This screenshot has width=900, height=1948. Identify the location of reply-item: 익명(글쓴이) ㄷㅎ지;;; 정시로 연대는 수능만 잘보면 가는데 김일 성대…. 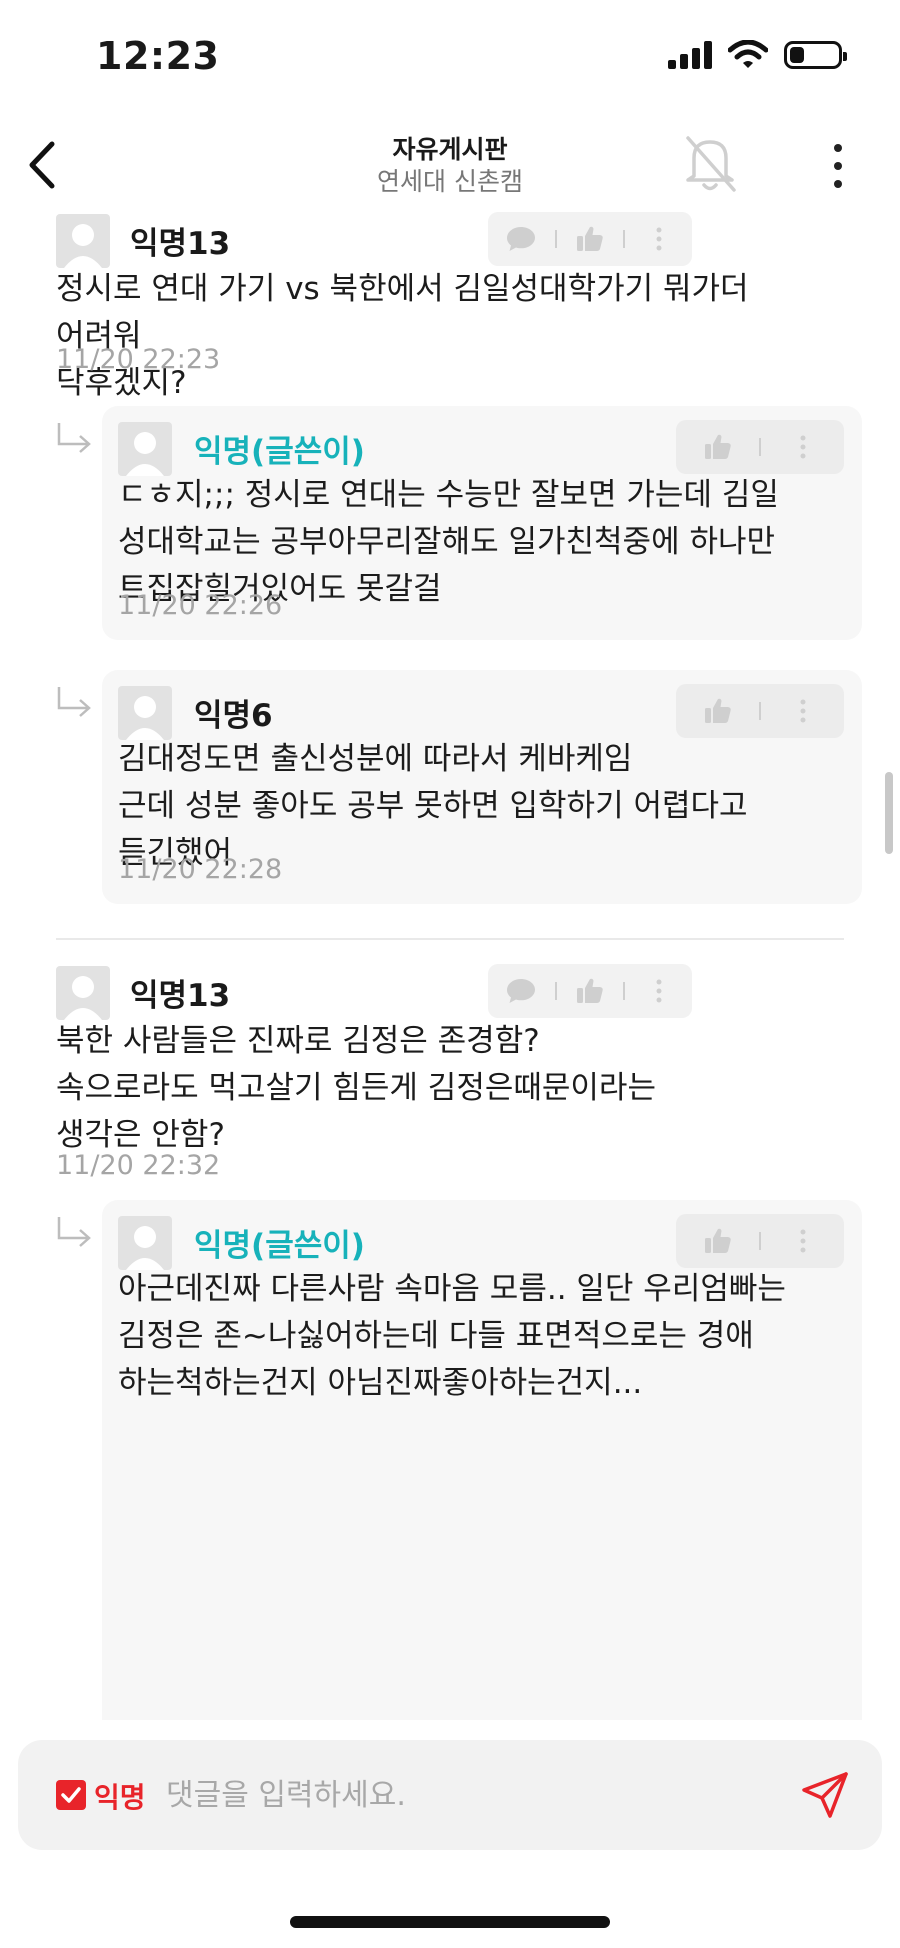
(482, 523).